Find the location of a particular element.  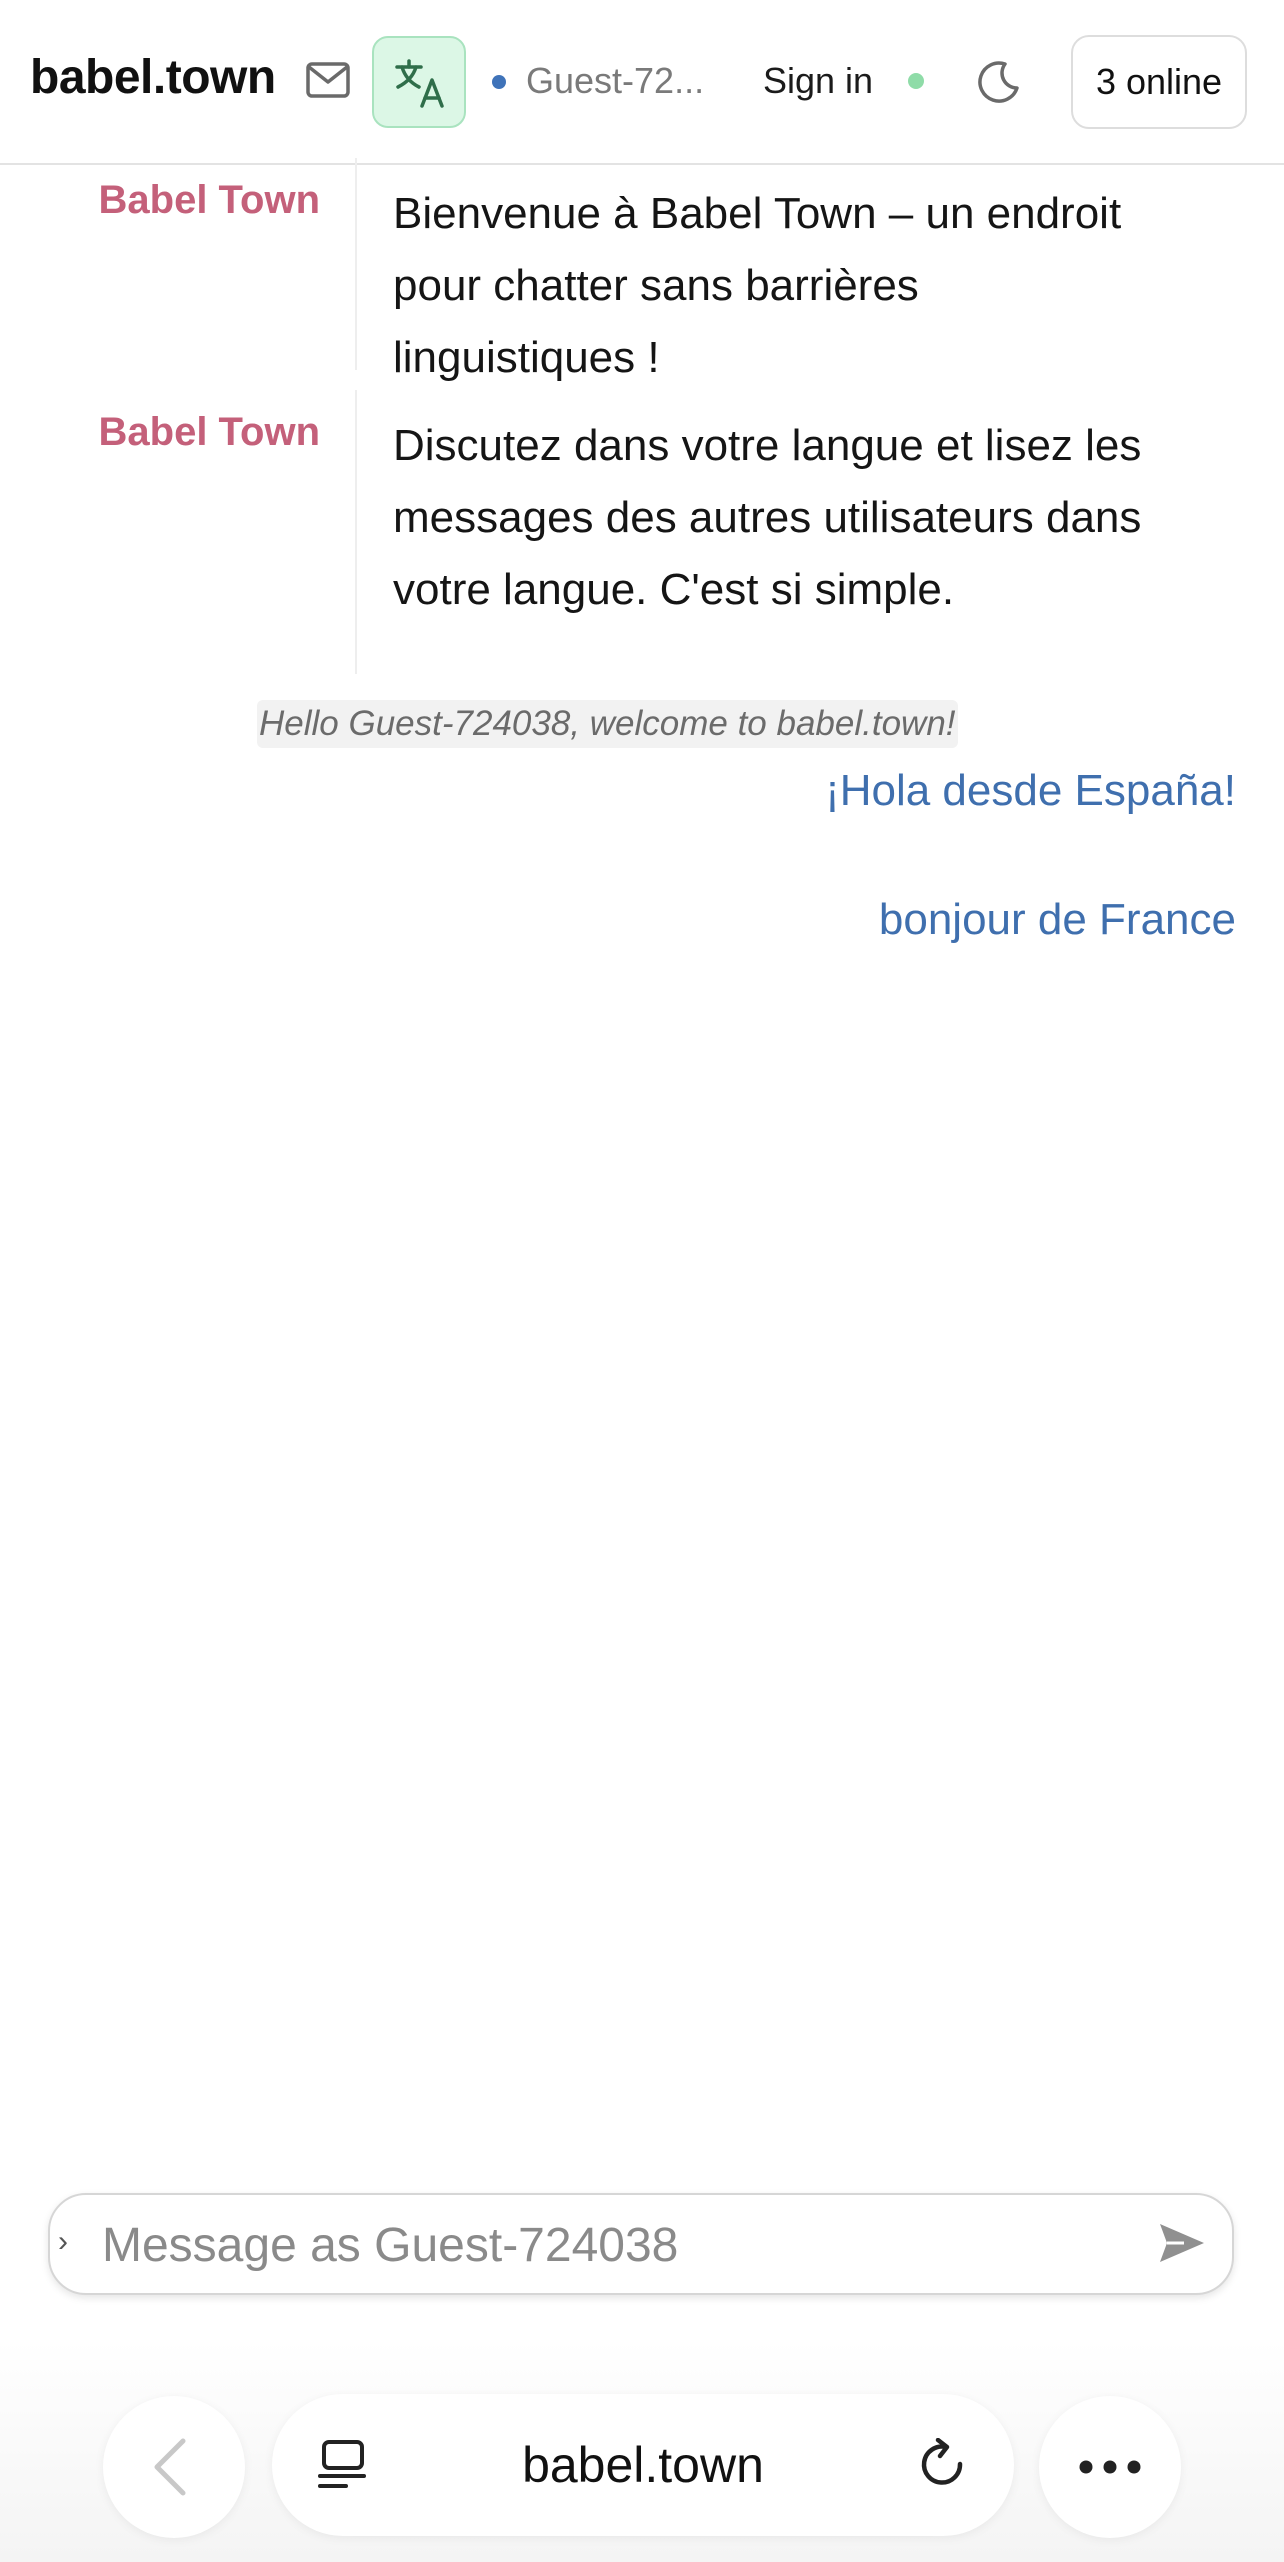

chevron-left-icon is located at coordinates (170, 2467).